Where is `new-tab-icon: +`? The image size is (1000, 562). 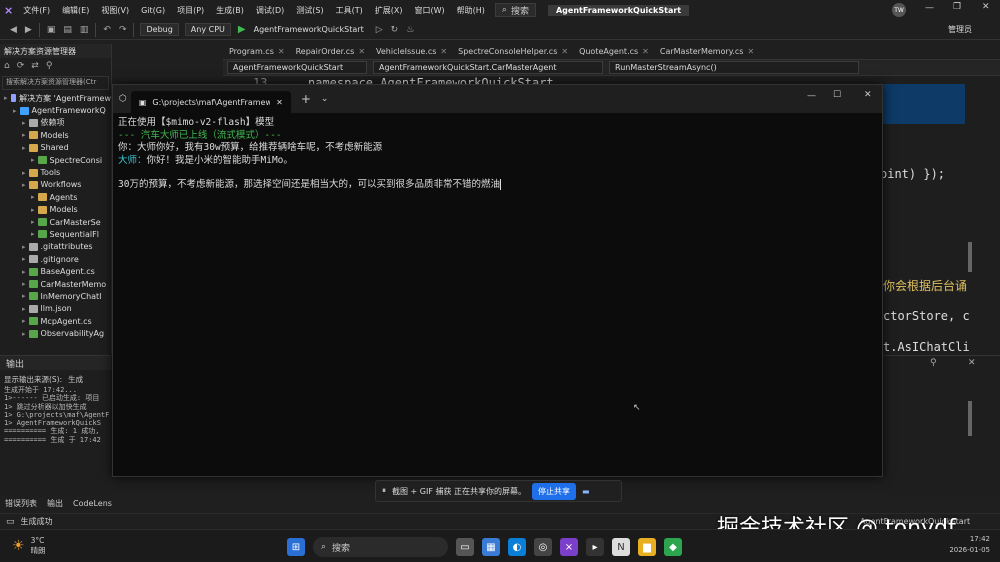 new-tab-icon: + is located at coordinates (306, 99).